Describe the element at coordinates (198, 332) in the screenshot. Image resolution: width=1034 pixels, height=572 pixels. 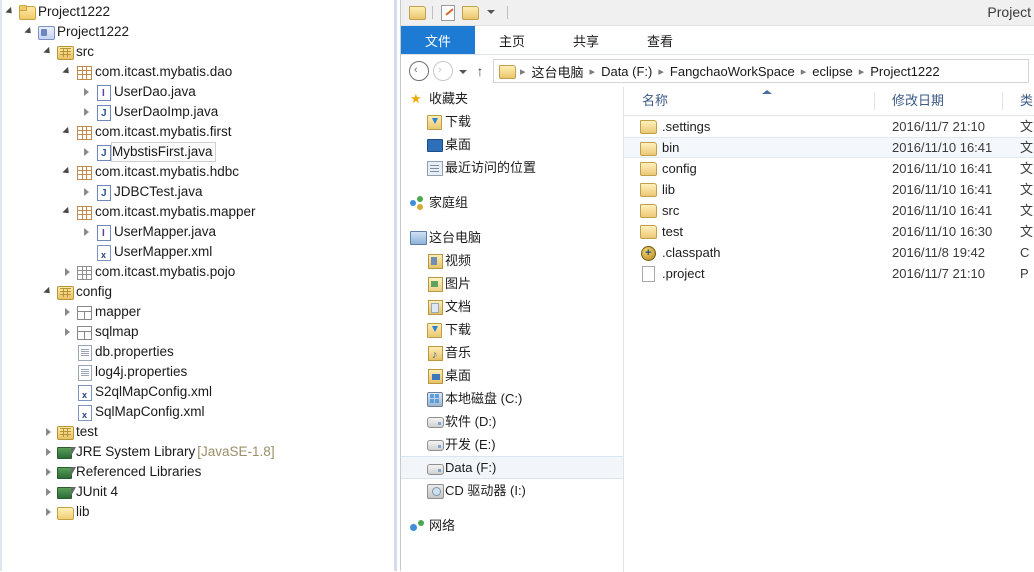
I see `tree-node: sqlmap` at that location.